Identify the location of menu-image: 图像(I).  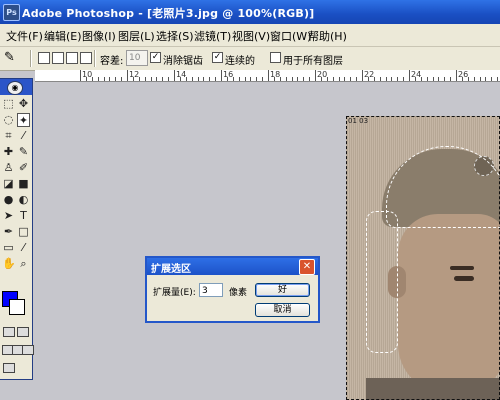
(99, 36).